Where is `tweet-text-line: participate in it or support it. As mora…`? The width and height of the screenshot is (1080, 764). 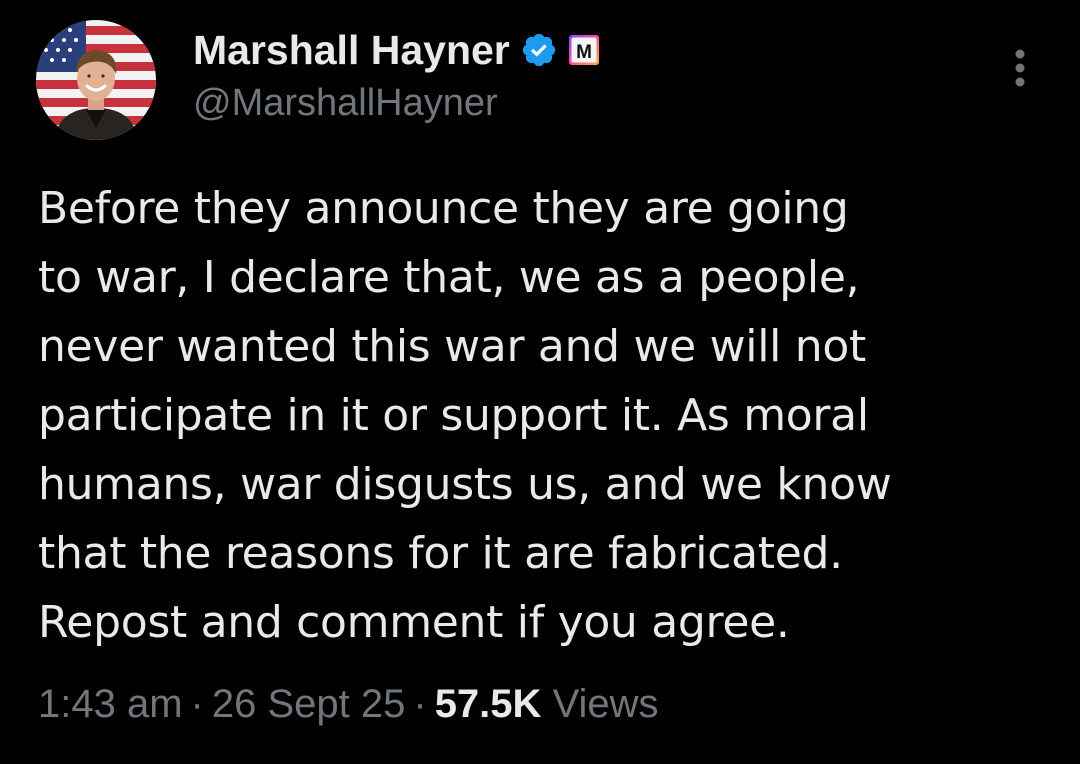
tweet-text-line: participate in it or support it. As mora… is located at coordinates (453, 415).